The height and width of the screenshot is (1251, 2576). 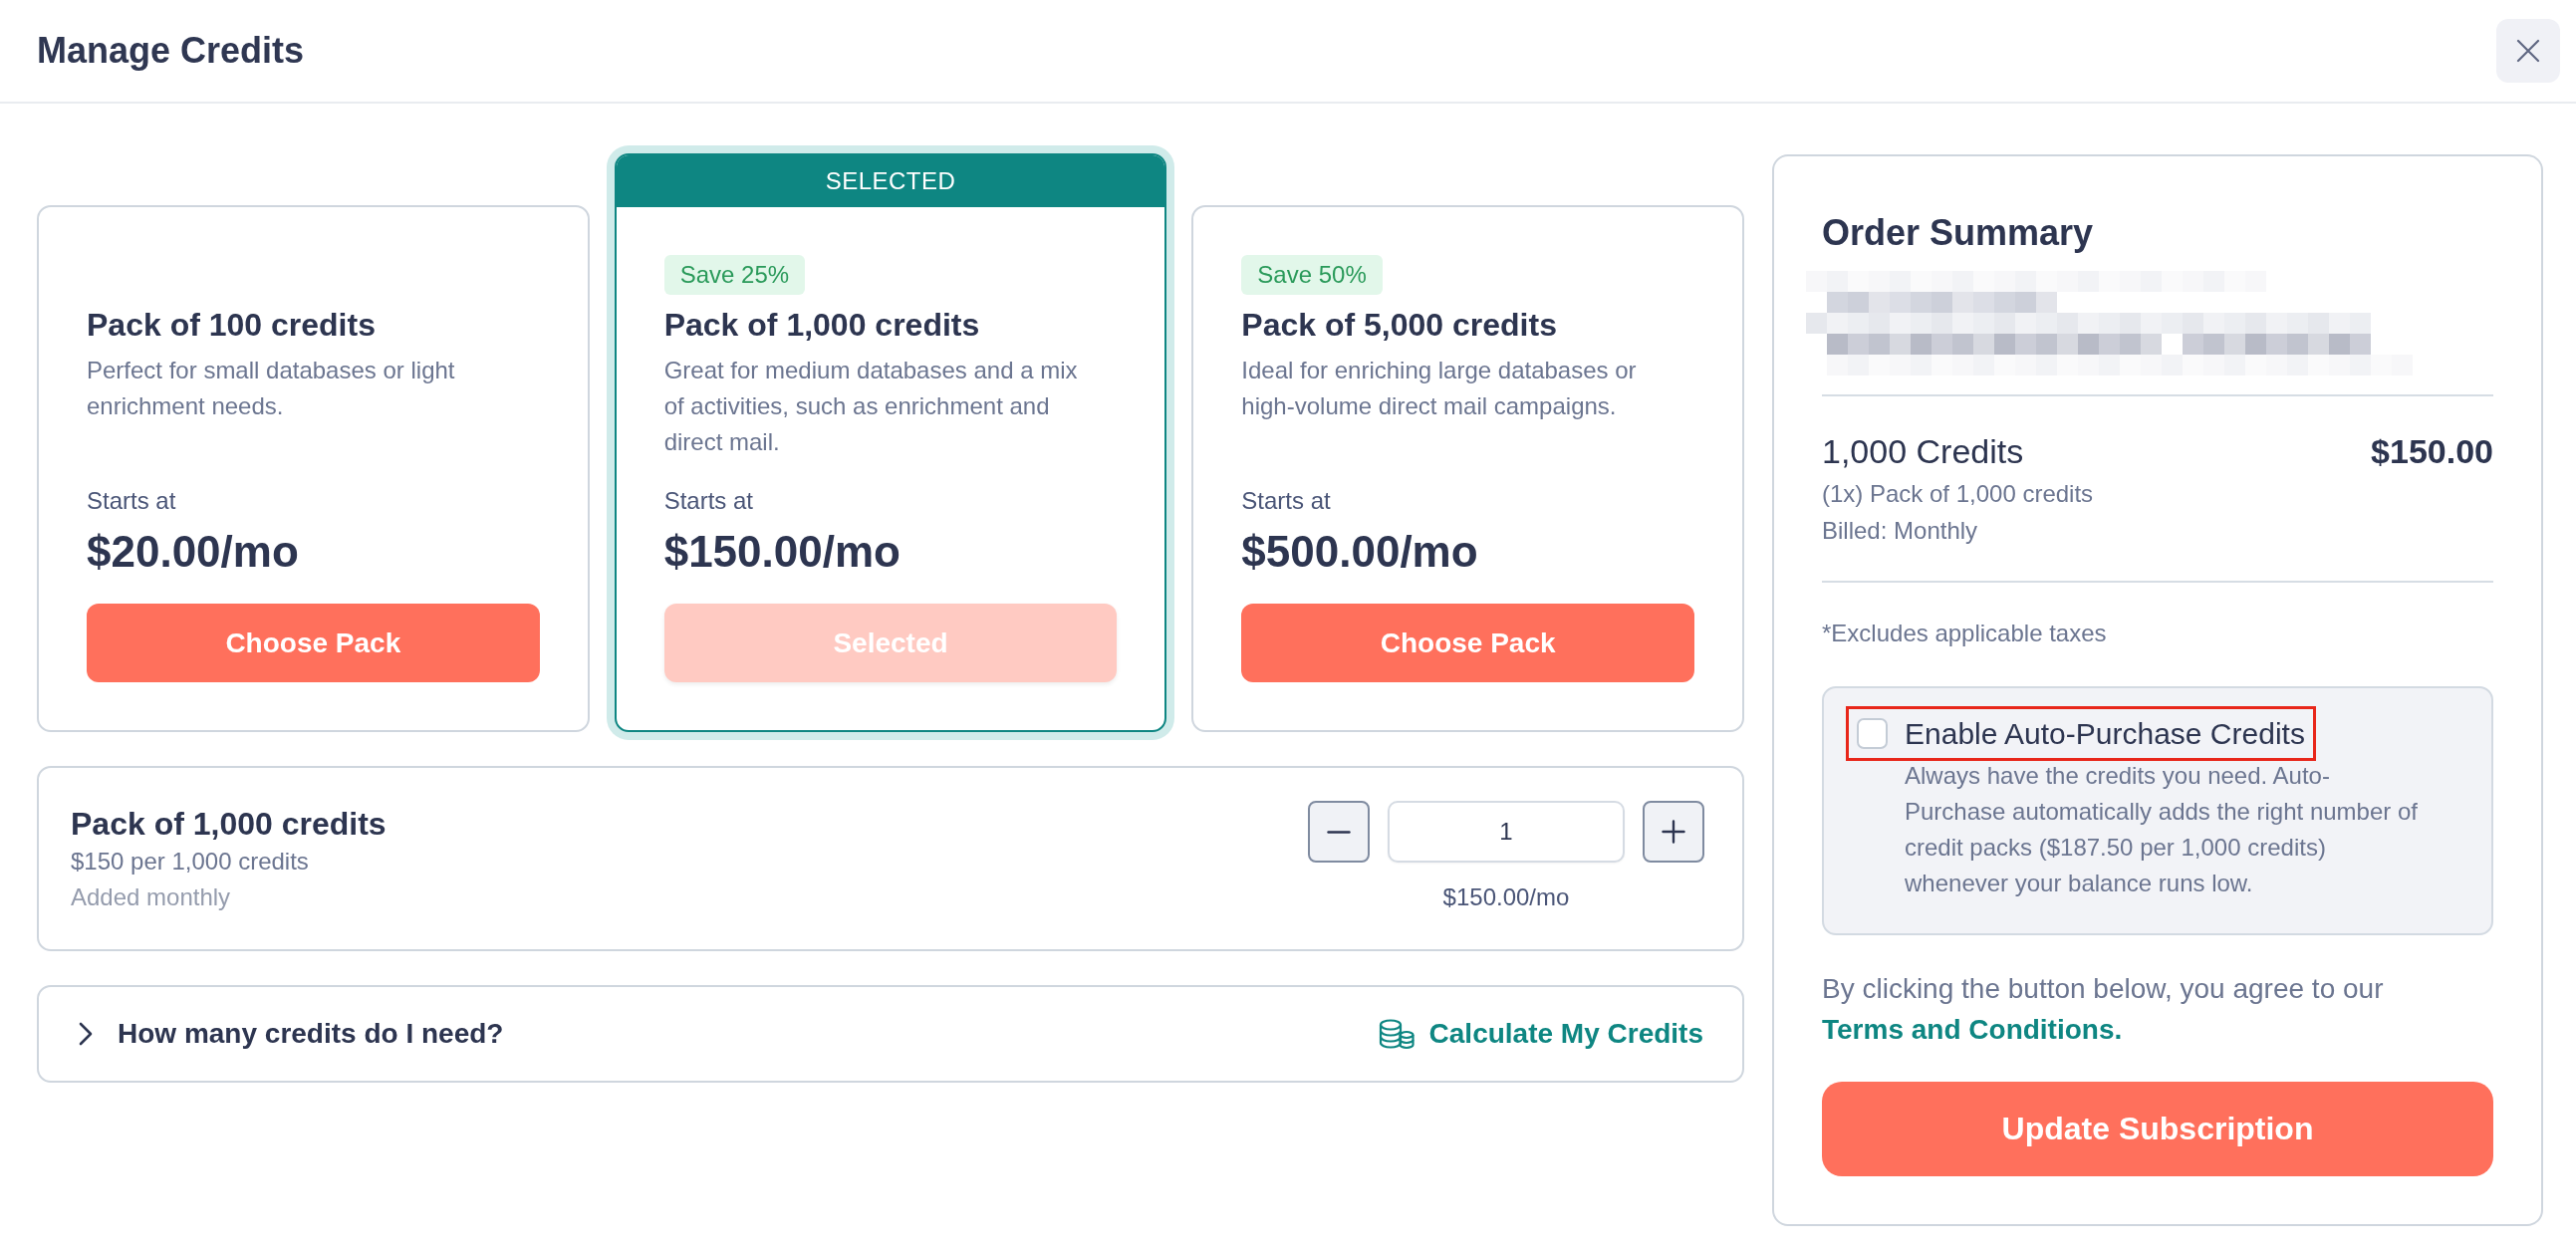 What do you see at coordinates (311, 1034) in the screenshot?
I see `faq-question: How many credits do I need?` at bounding box center [311, 1034].